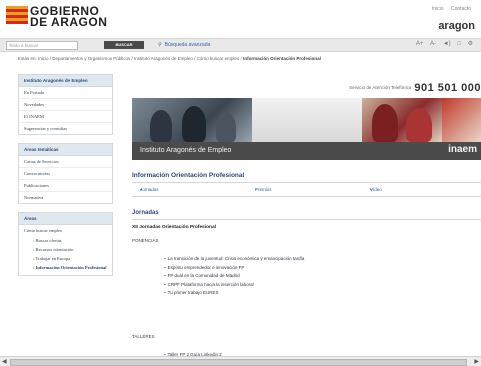 The height and width of the screenshot is (366, 481). I want to click on panel-title: Instituto Aragonés de Empleo, so click(65, 81).